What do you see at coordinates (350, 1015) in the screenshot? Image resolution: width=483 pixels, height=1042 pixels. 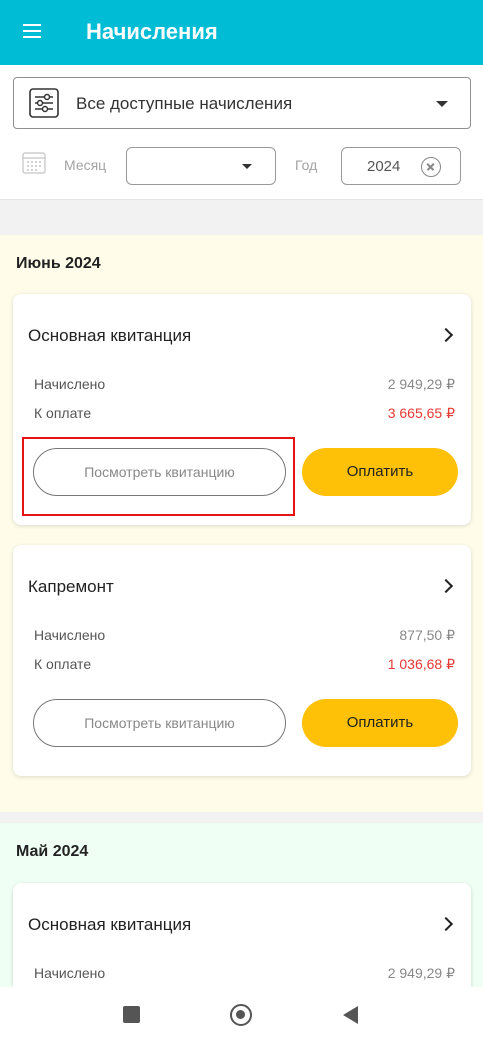 I see `back-icon` at bounding box center [350, 1015].